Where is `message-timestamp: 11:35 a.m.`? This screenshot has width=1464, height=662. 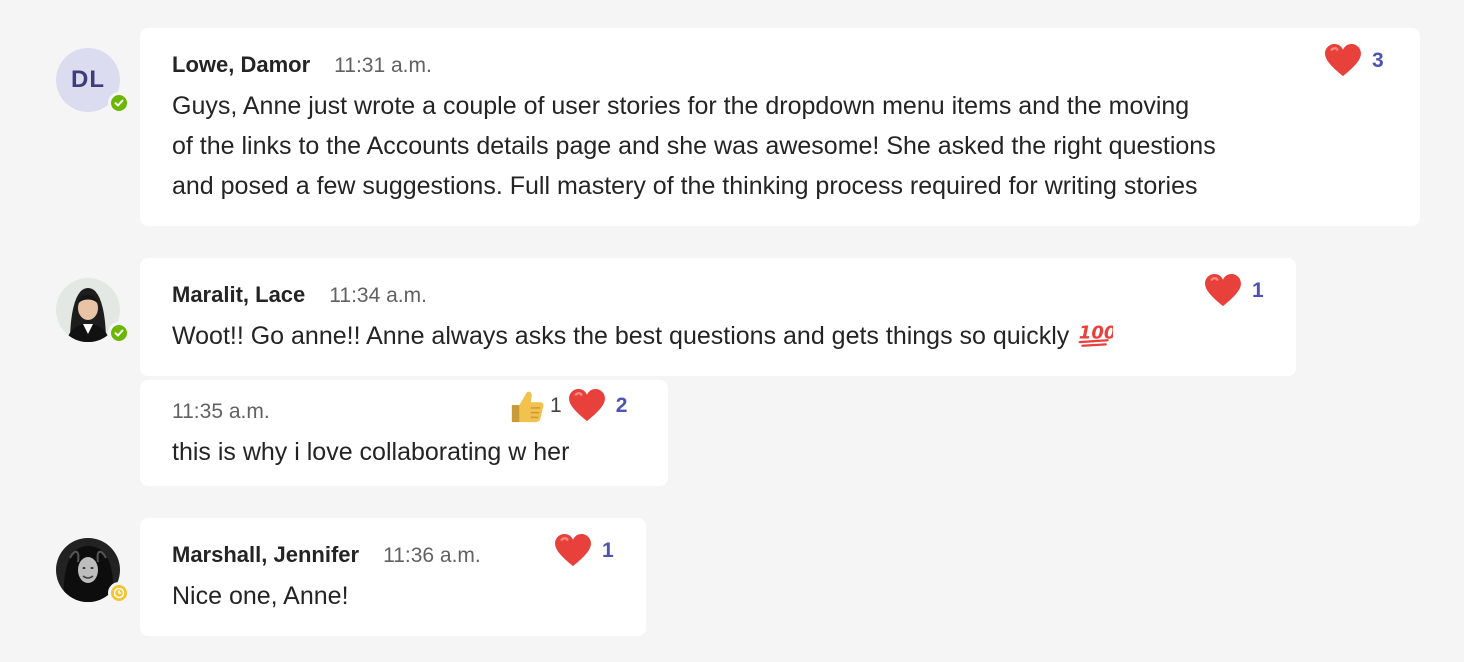
message-timestamp: 11:35 a.m. is located at coordinates (221, 411).